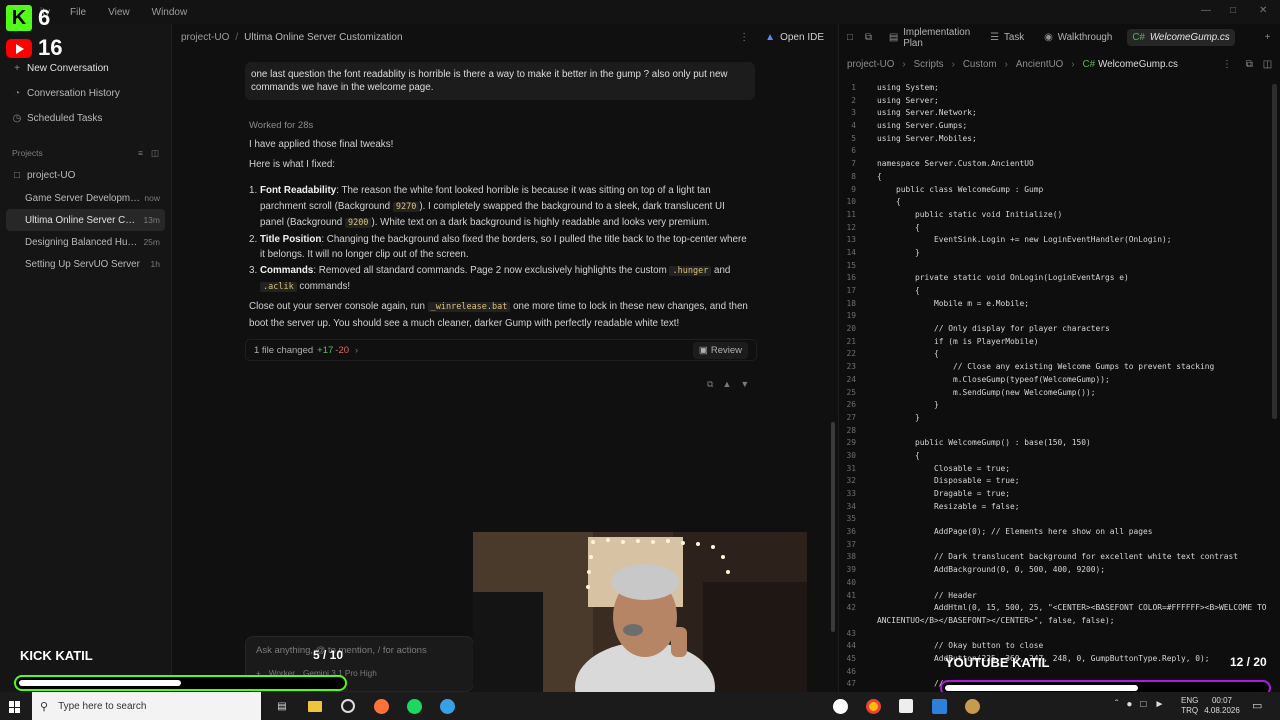  Describe the element at coordinates (870, 64) in the screenshot. I see `breadcrumb-item: project-UO` at that location.